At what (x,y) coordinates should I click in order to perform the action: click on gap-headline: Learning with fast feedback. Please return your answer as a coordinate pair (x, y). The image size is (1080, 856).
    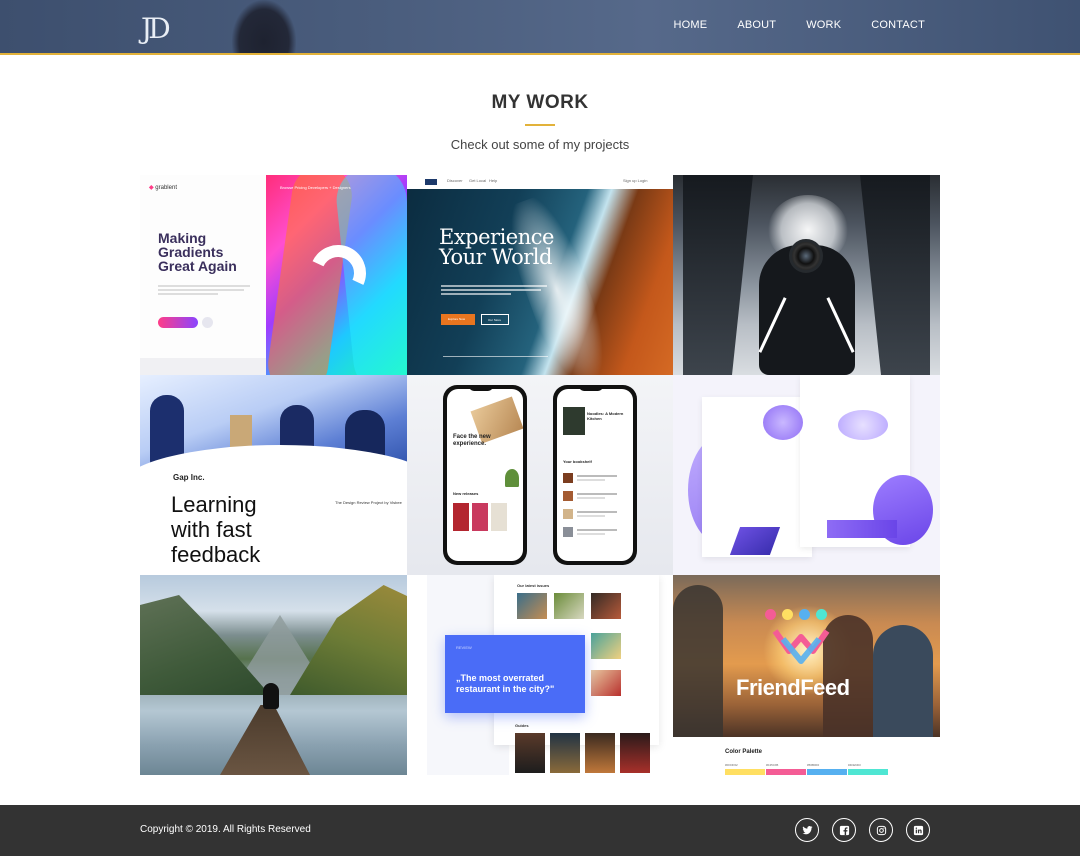
    Looking at the image, I should click on (215, 529).